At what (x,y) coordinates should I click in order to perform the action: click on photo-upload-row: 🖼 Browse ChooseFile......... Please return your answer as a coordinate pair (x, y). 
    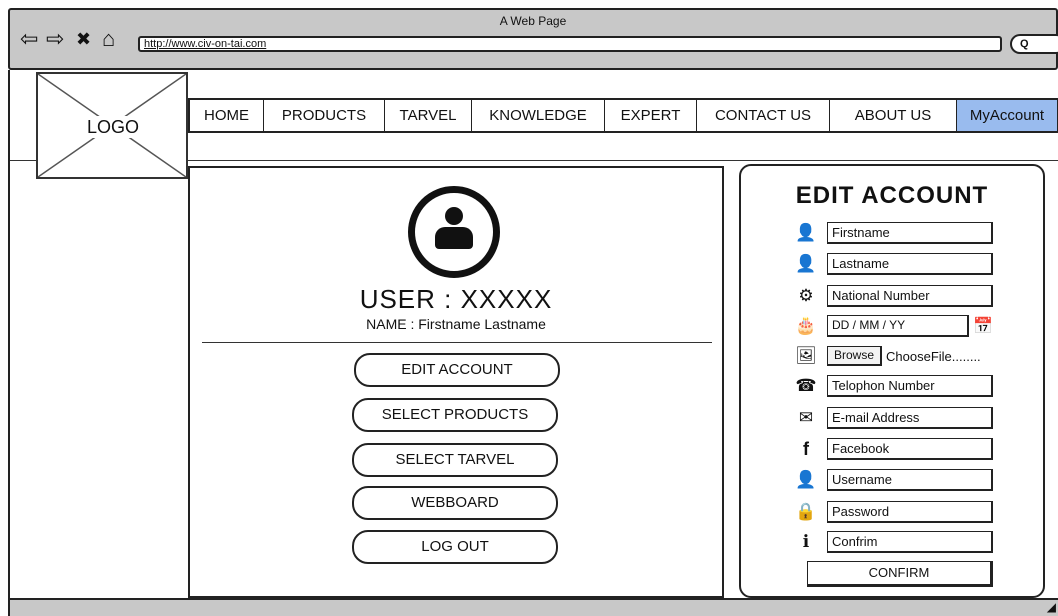
    Looking at the image, I should click on (887, 356).